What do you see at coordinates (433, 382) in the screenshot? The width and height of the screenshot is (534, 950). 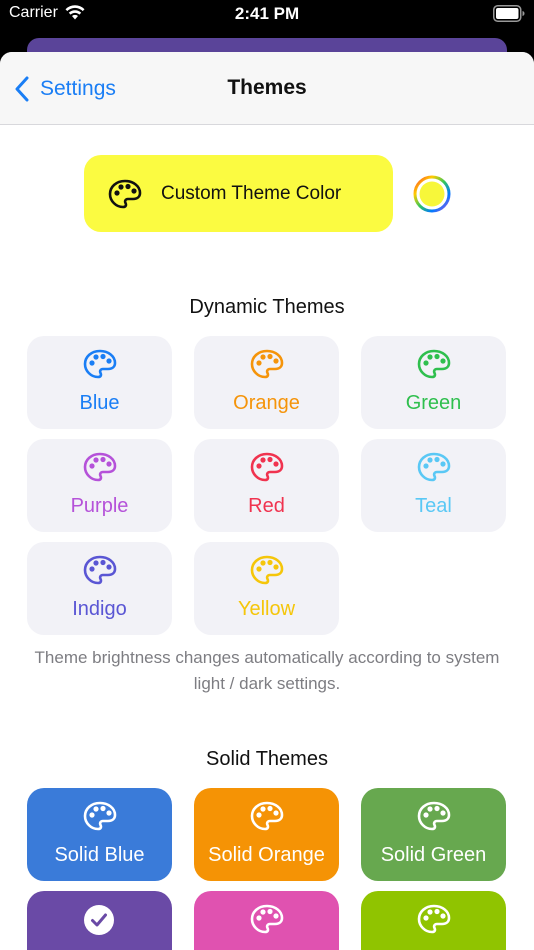 I see `theme-tile-green: Green` at bounding box center [433, 382].